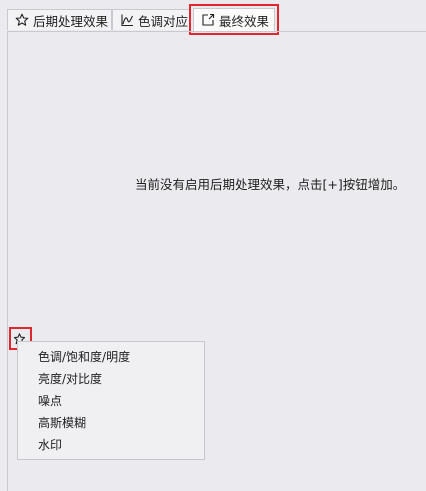 This screenshot has height=491, width=426. What do you see at coordinates (50, 401) in the screenshot?
I see `menu-item-noise: 噪点` at bounding box center [50, 401].